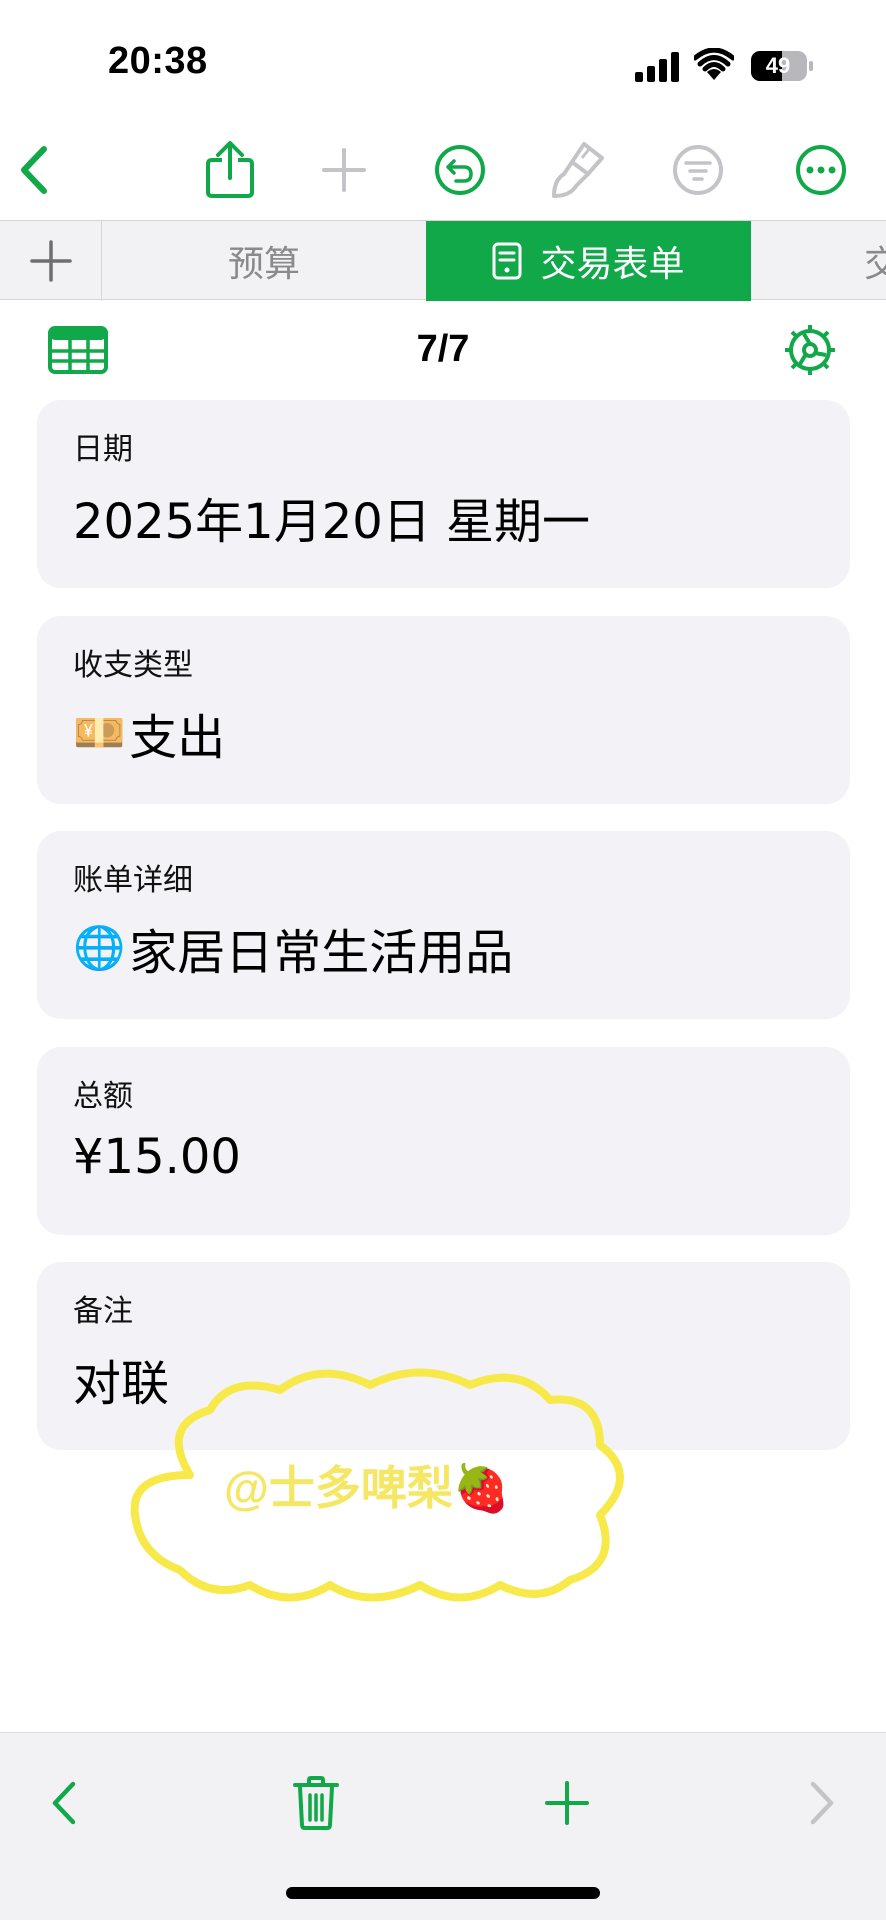  Describe the element at coordinates (103, 1311) in the screenshot. I see `field-label: 备注` at that location.